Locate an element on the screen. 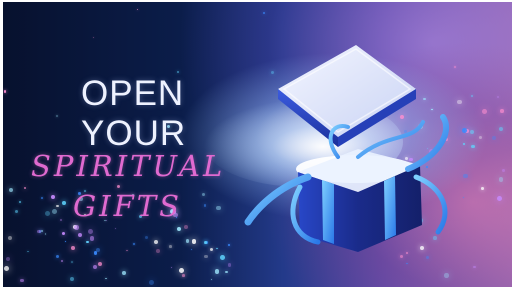  headline-open: OPEN is located at coordinates (133, 93).